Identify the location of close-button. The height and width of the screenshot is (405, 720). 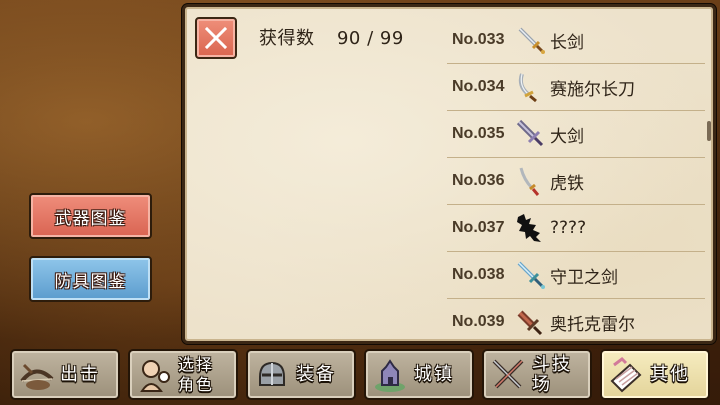
(216, 38).